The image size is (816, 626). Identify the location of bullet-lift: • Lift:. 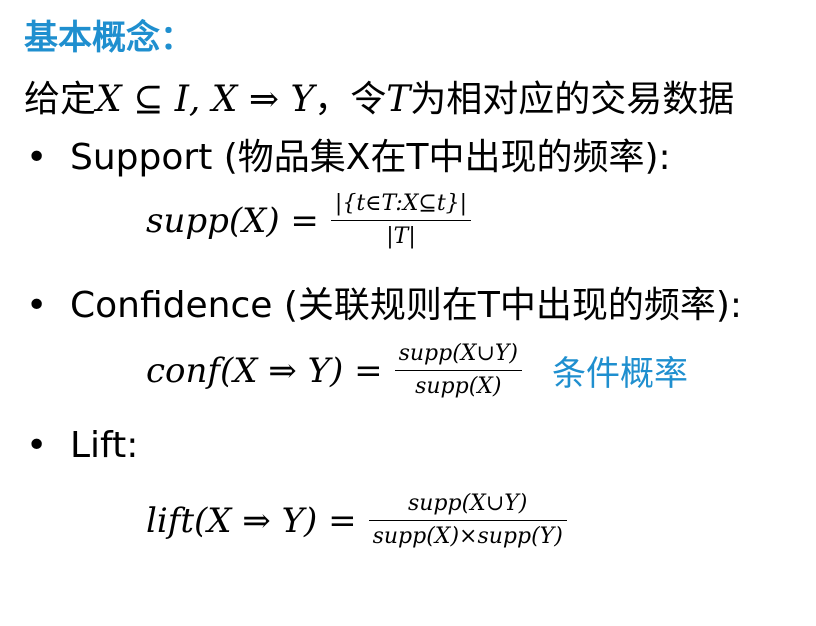
(82, 445).